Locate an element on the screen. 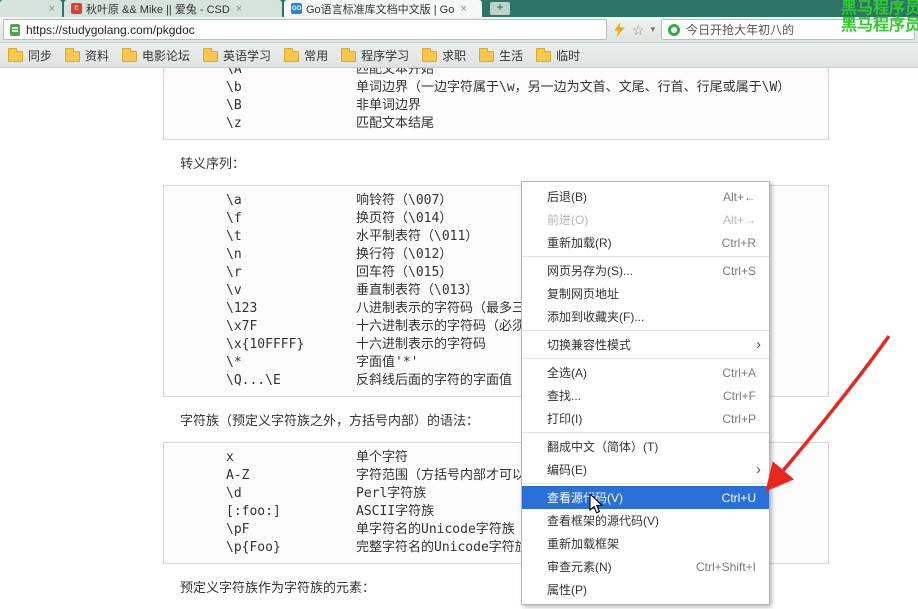 The width and height of the screenshot is (918, 609). tab-title: Go语言标准库文档中文版 | Go is located at coordinates (380, 9).